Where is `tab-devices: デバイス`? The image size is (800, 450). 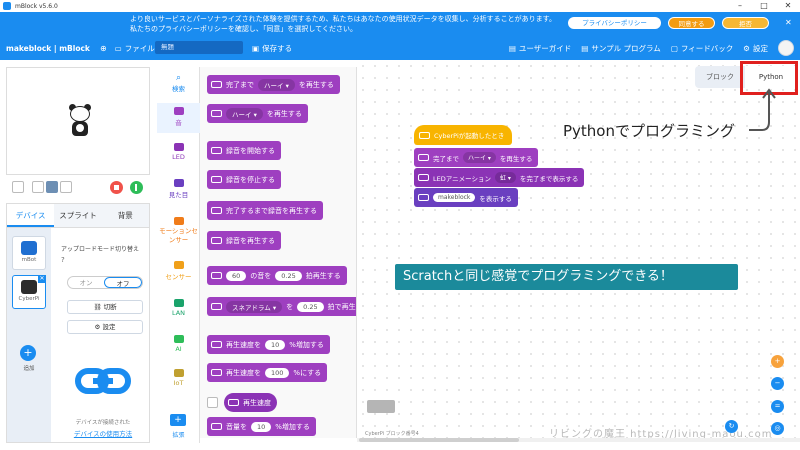
tab-devices: デバイス is located at coordinates (31, 215).